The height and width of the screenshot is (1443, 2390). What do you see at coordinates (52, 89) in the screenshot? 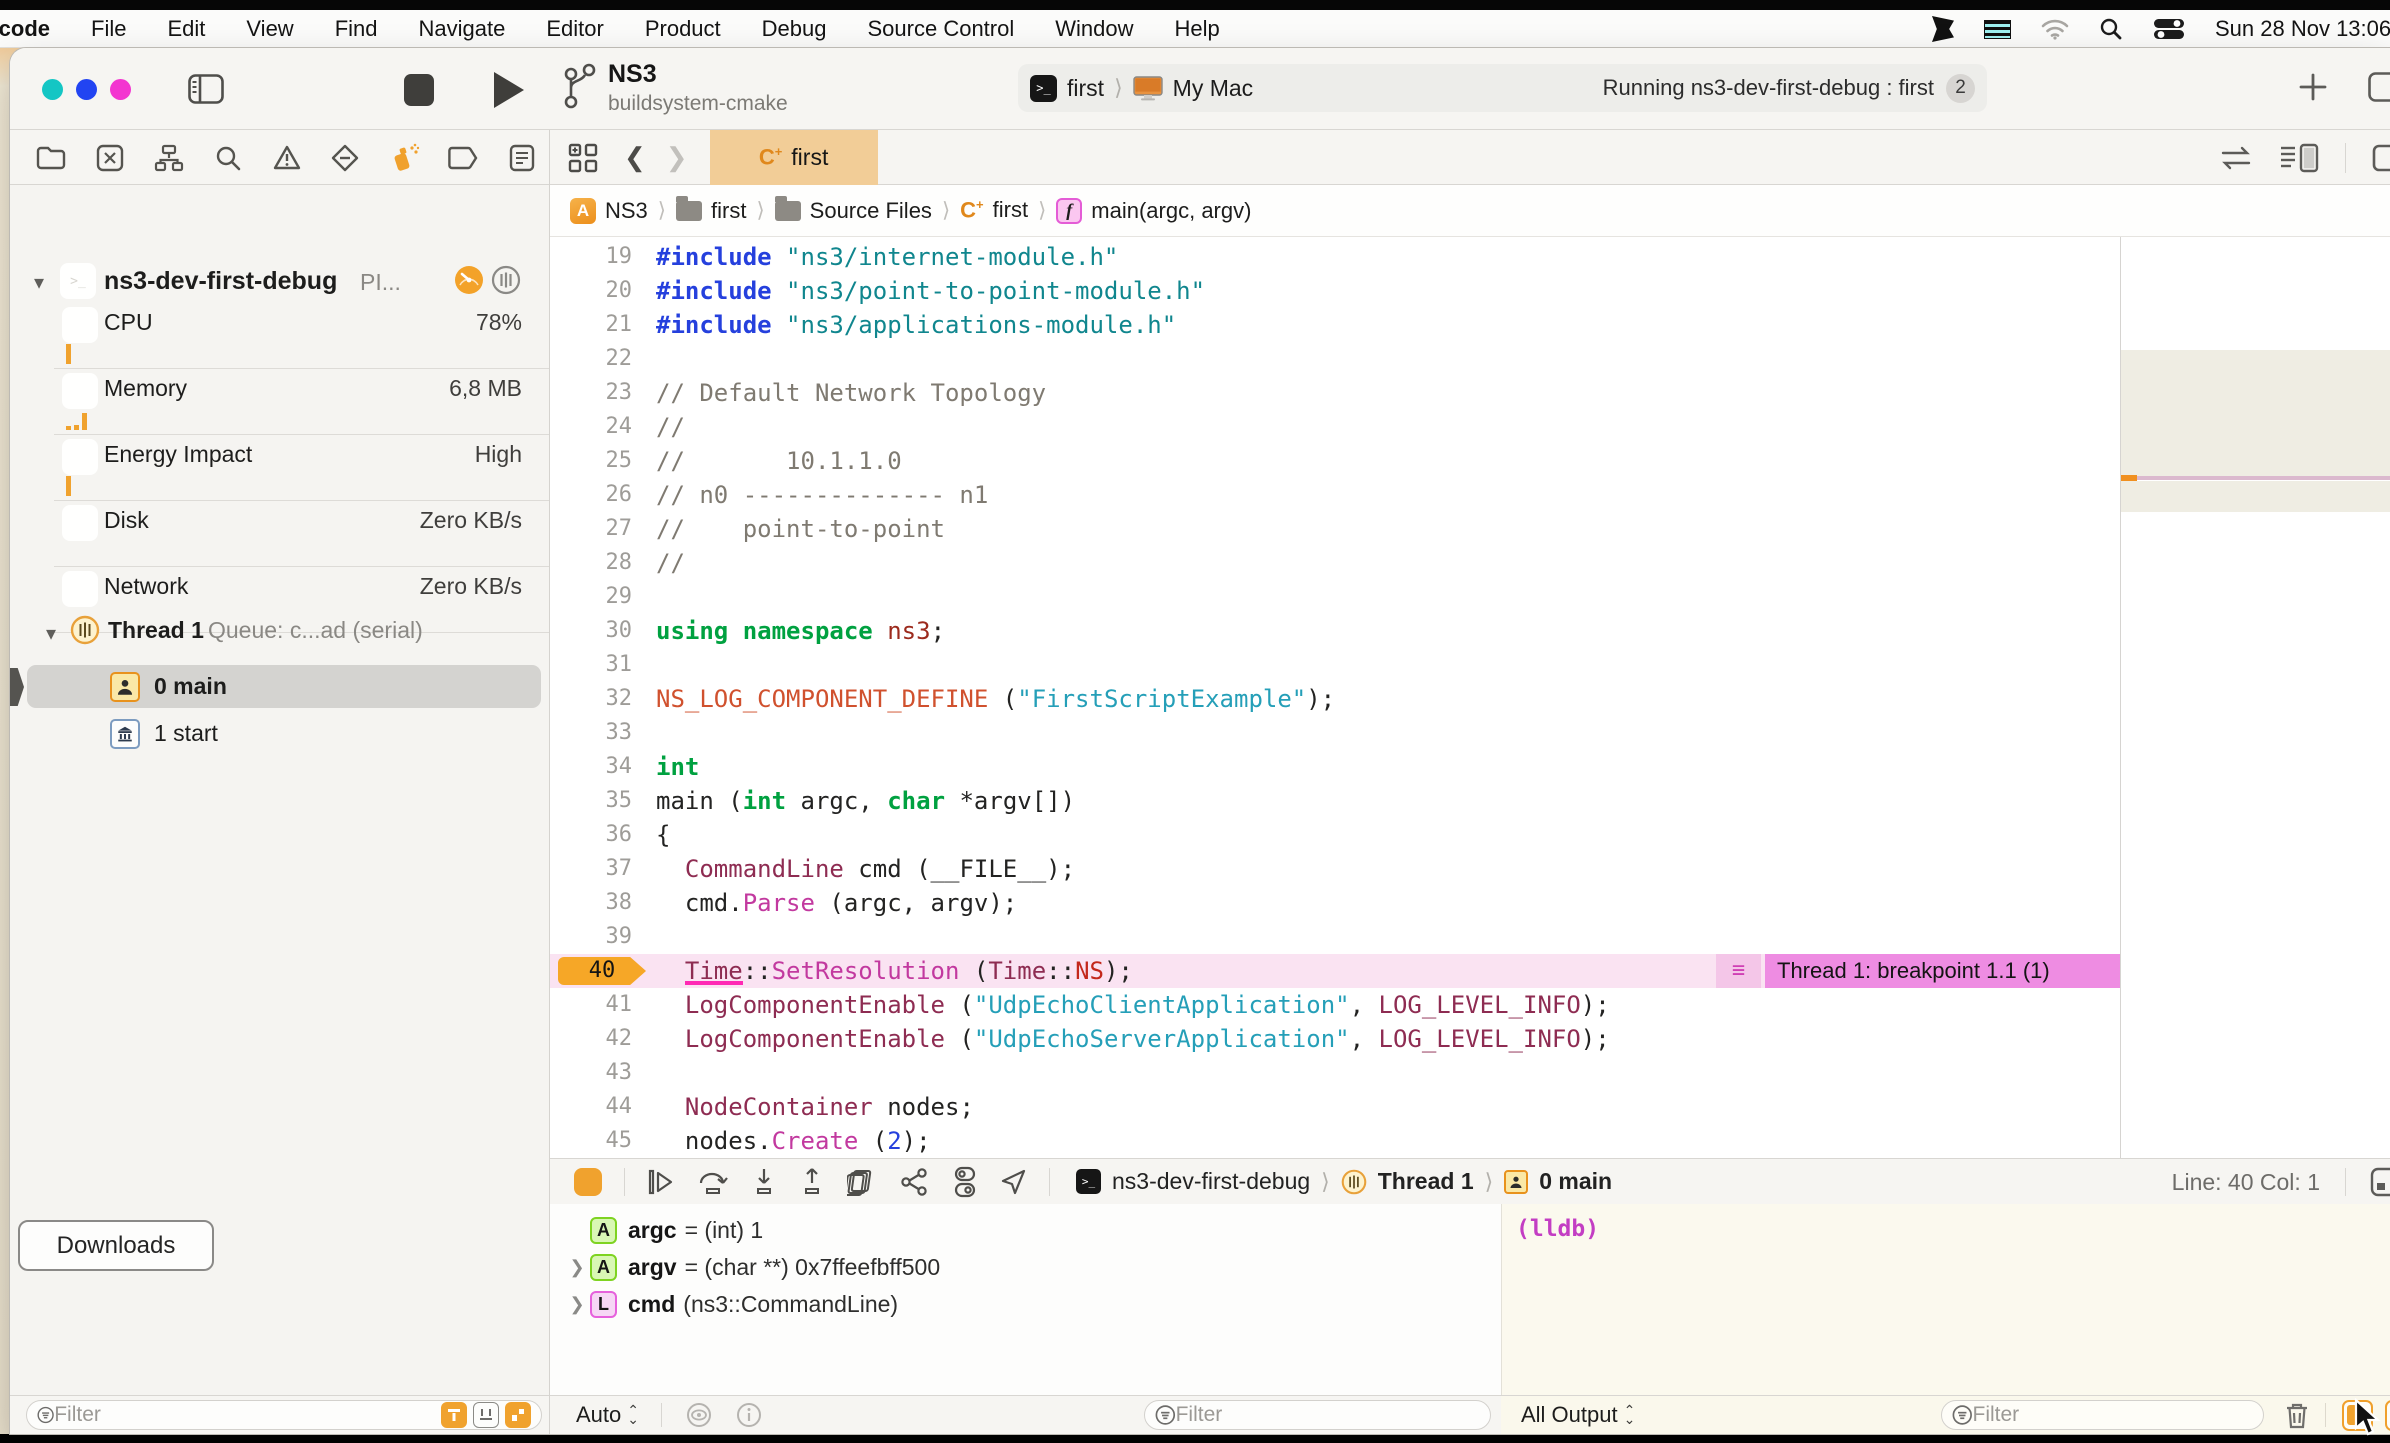
I see `traffic-light-close` at bounding box center [52, 89].